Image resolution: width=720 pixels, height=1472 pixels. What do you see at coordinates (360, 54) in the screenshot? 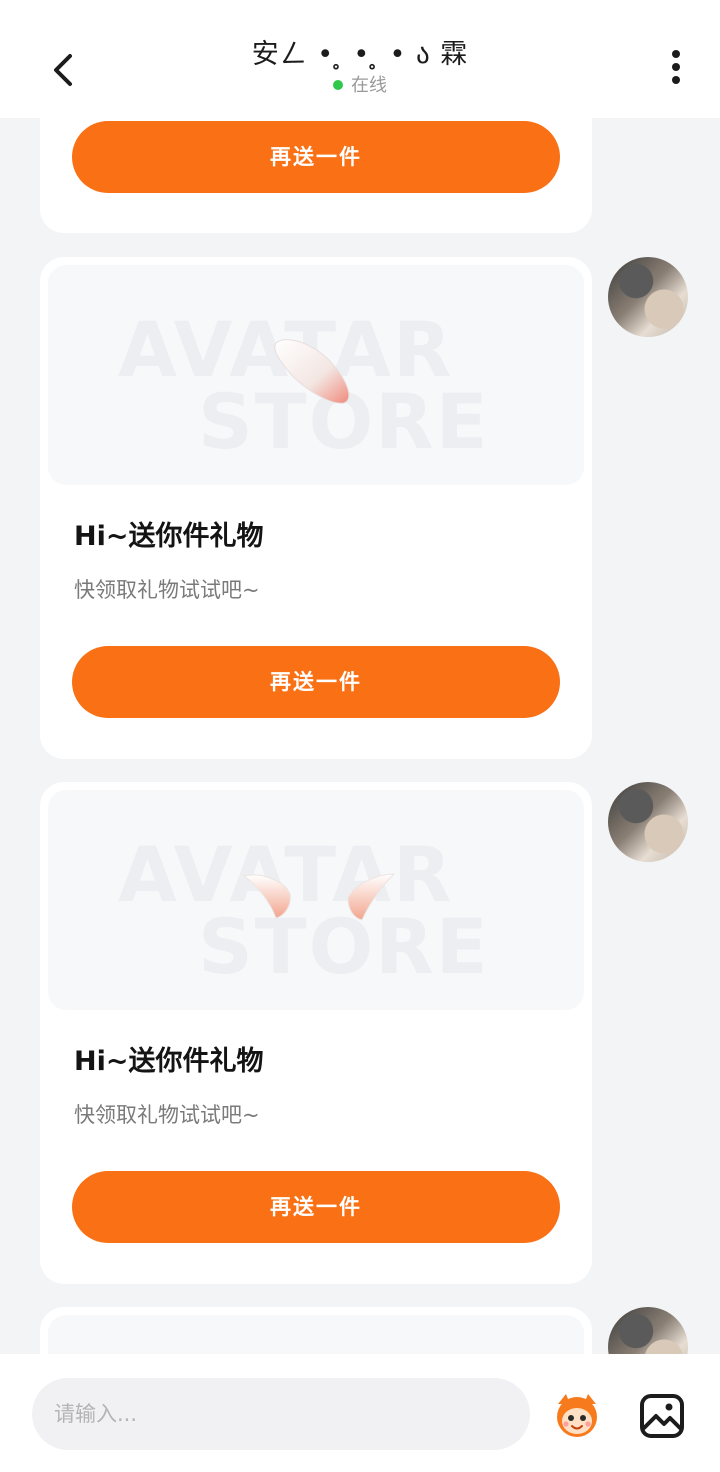
I see `contact-name: 安ㄥ • ̥ • ̥ • ა 霖` at bounding box center [360, 54].